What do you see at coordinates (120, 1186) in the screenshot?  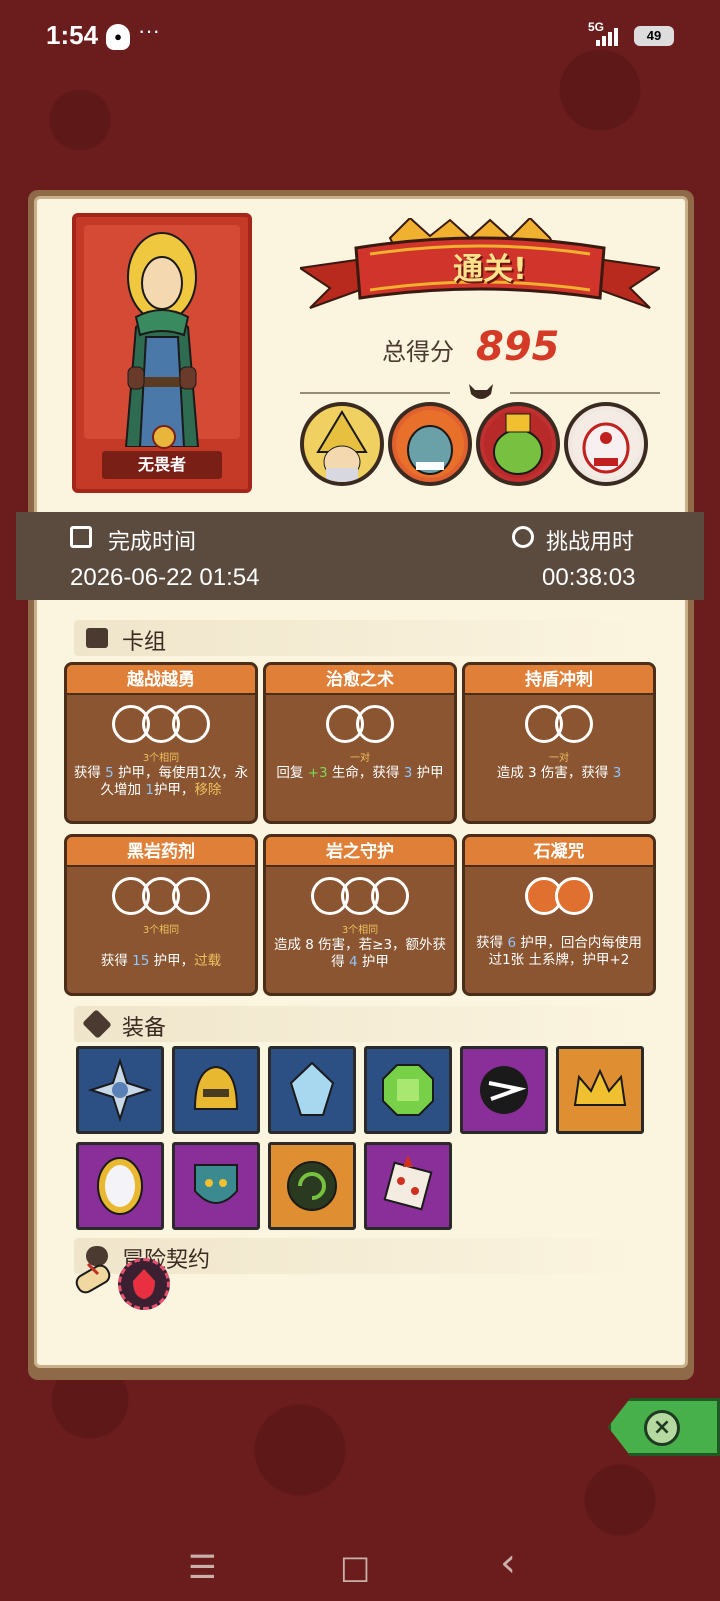 I see `equipment-magic-mirror` at bounding box center [120, 1186].